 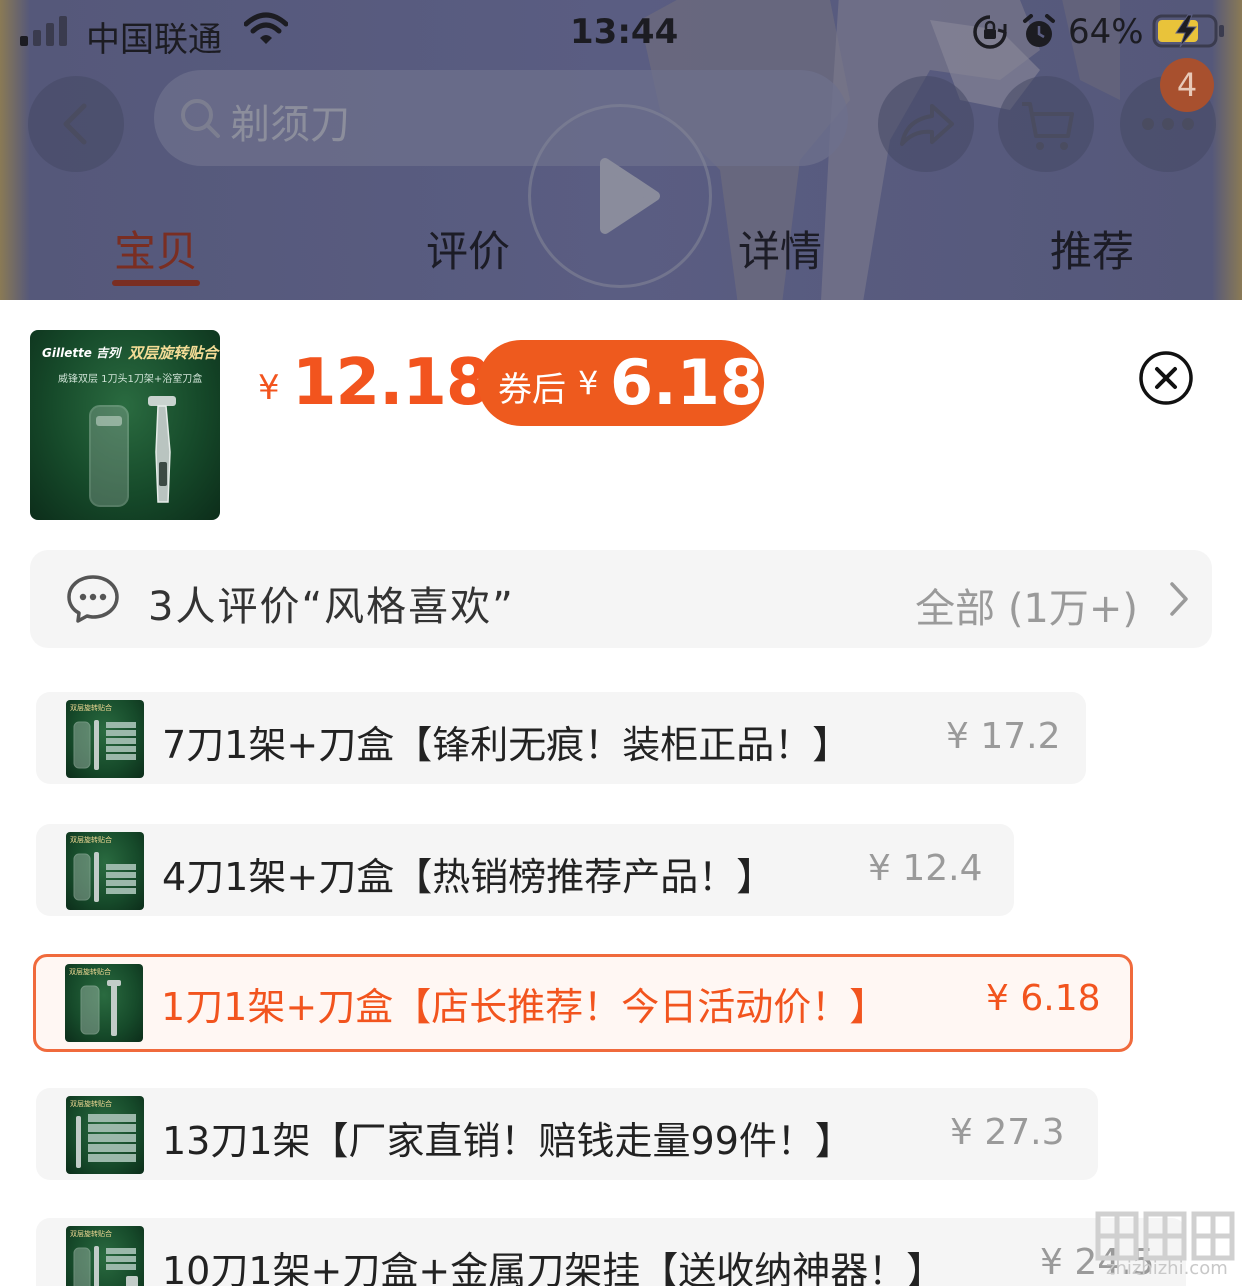 I want to click on search-icon, so click(x=200, y=118).